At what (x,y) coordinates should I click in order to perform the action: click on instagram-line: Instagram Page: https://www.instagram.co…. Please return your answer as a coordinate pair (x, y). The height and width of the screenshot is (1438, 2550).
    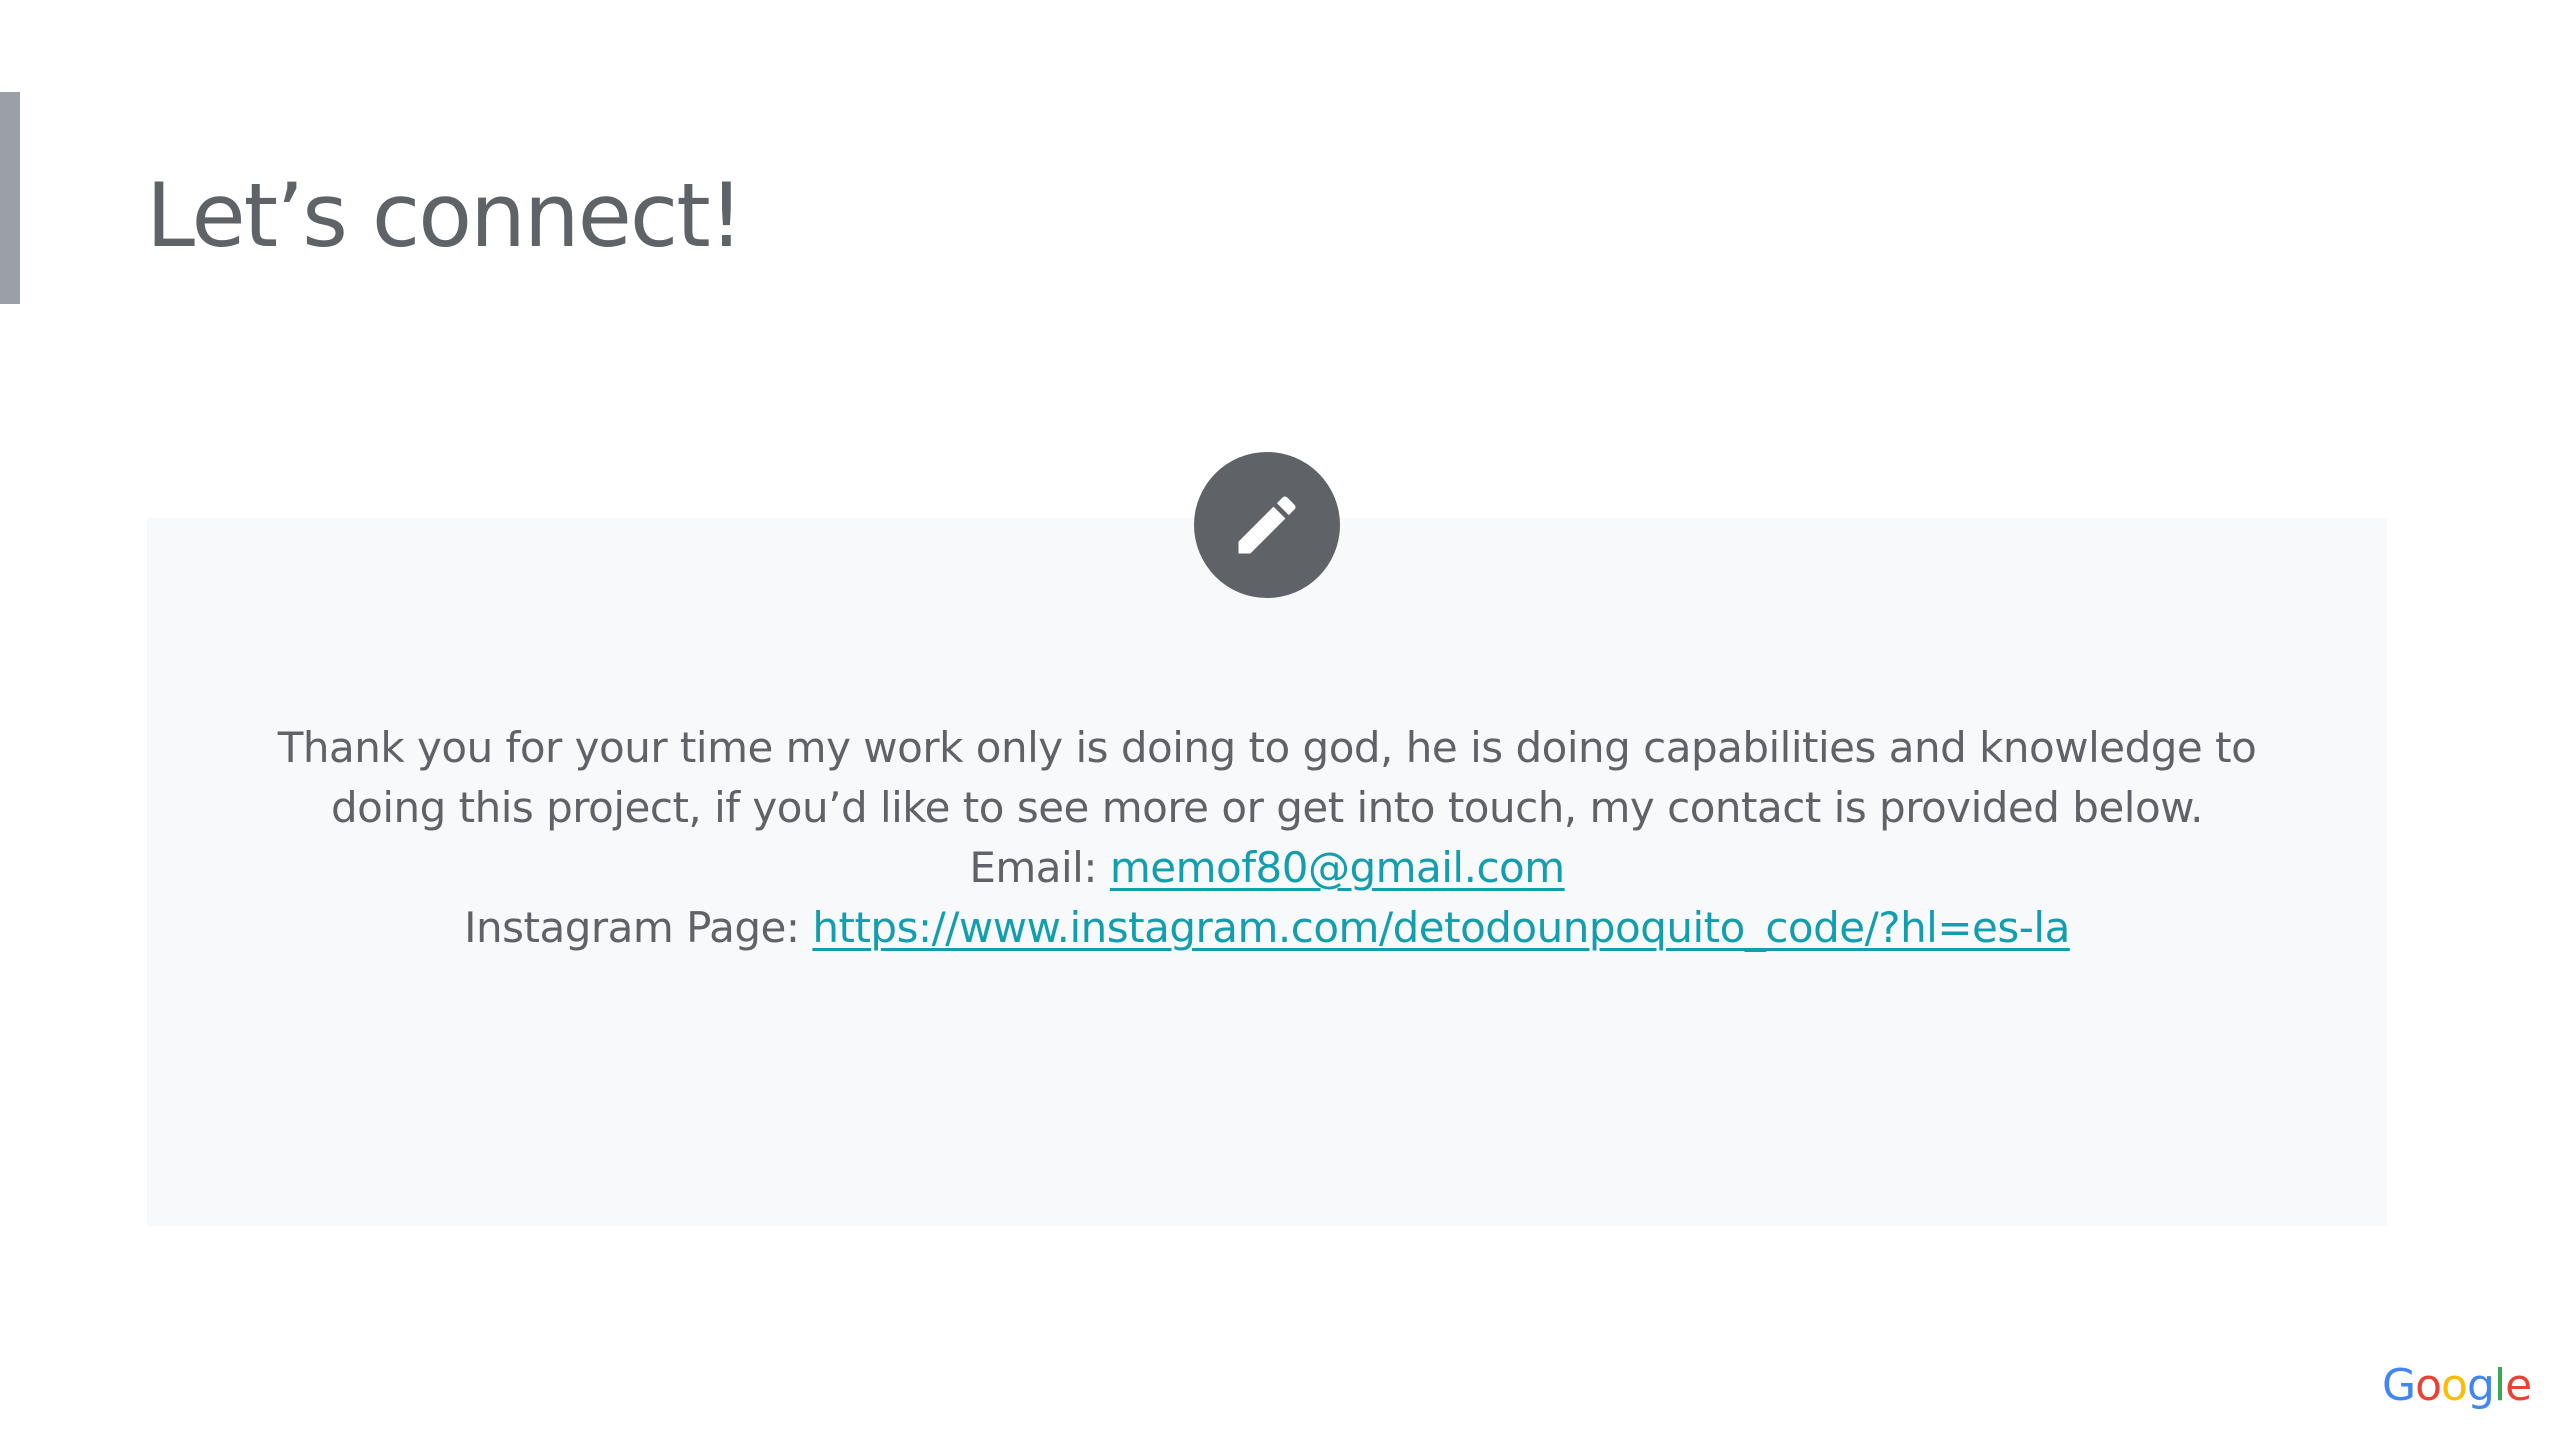
    Looking at the image, I should click on (1267, 928).